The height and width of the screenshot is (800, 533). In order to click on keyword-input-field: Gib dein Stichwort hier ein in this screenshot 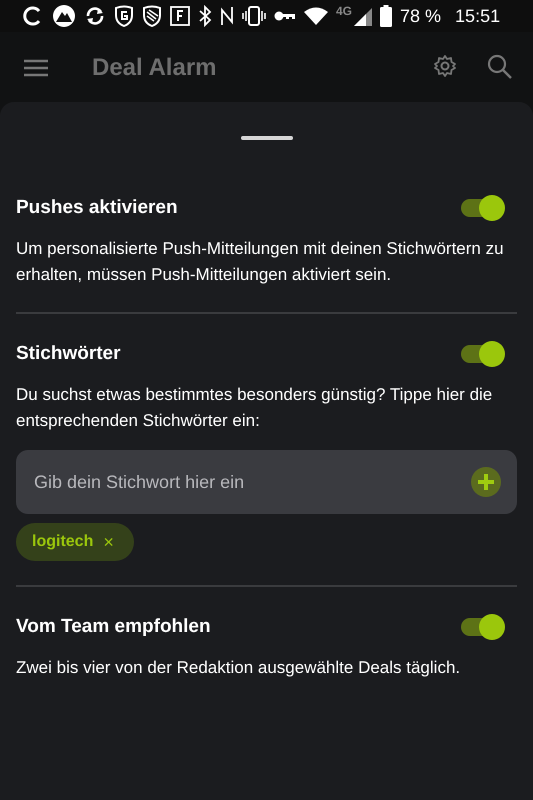, I will do `click(251, 482)`.